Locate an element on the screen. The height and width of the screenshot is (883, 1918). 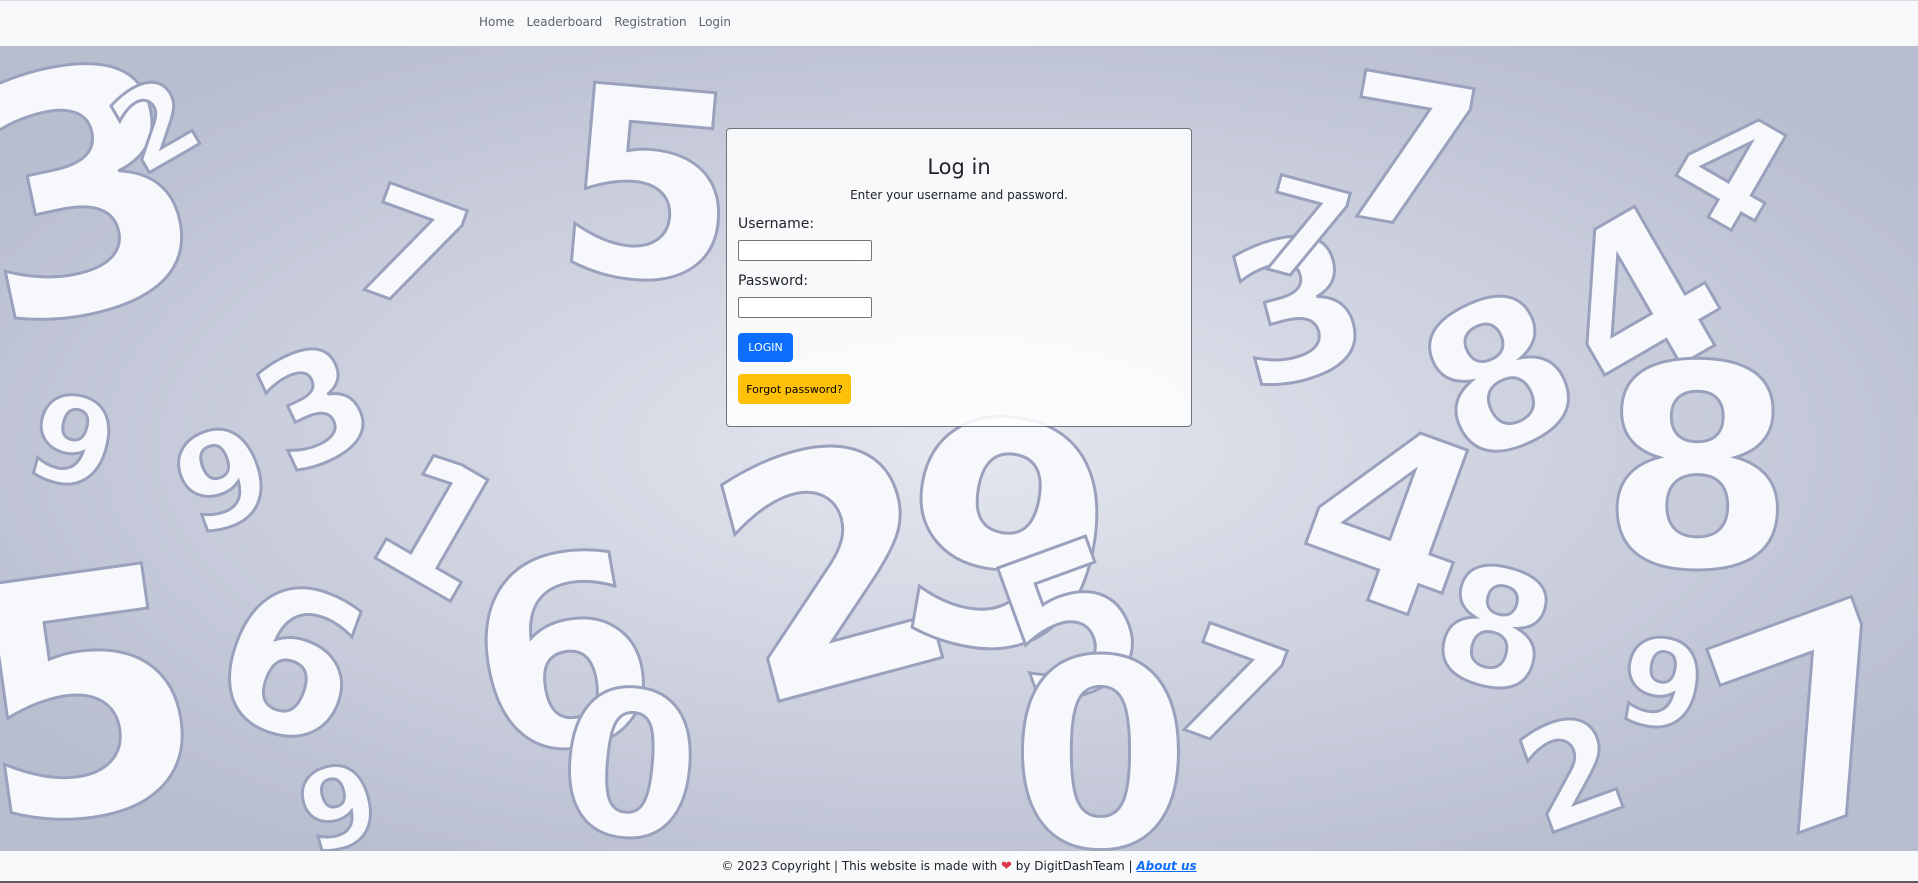
password-input is located at coordinates (805, 307).